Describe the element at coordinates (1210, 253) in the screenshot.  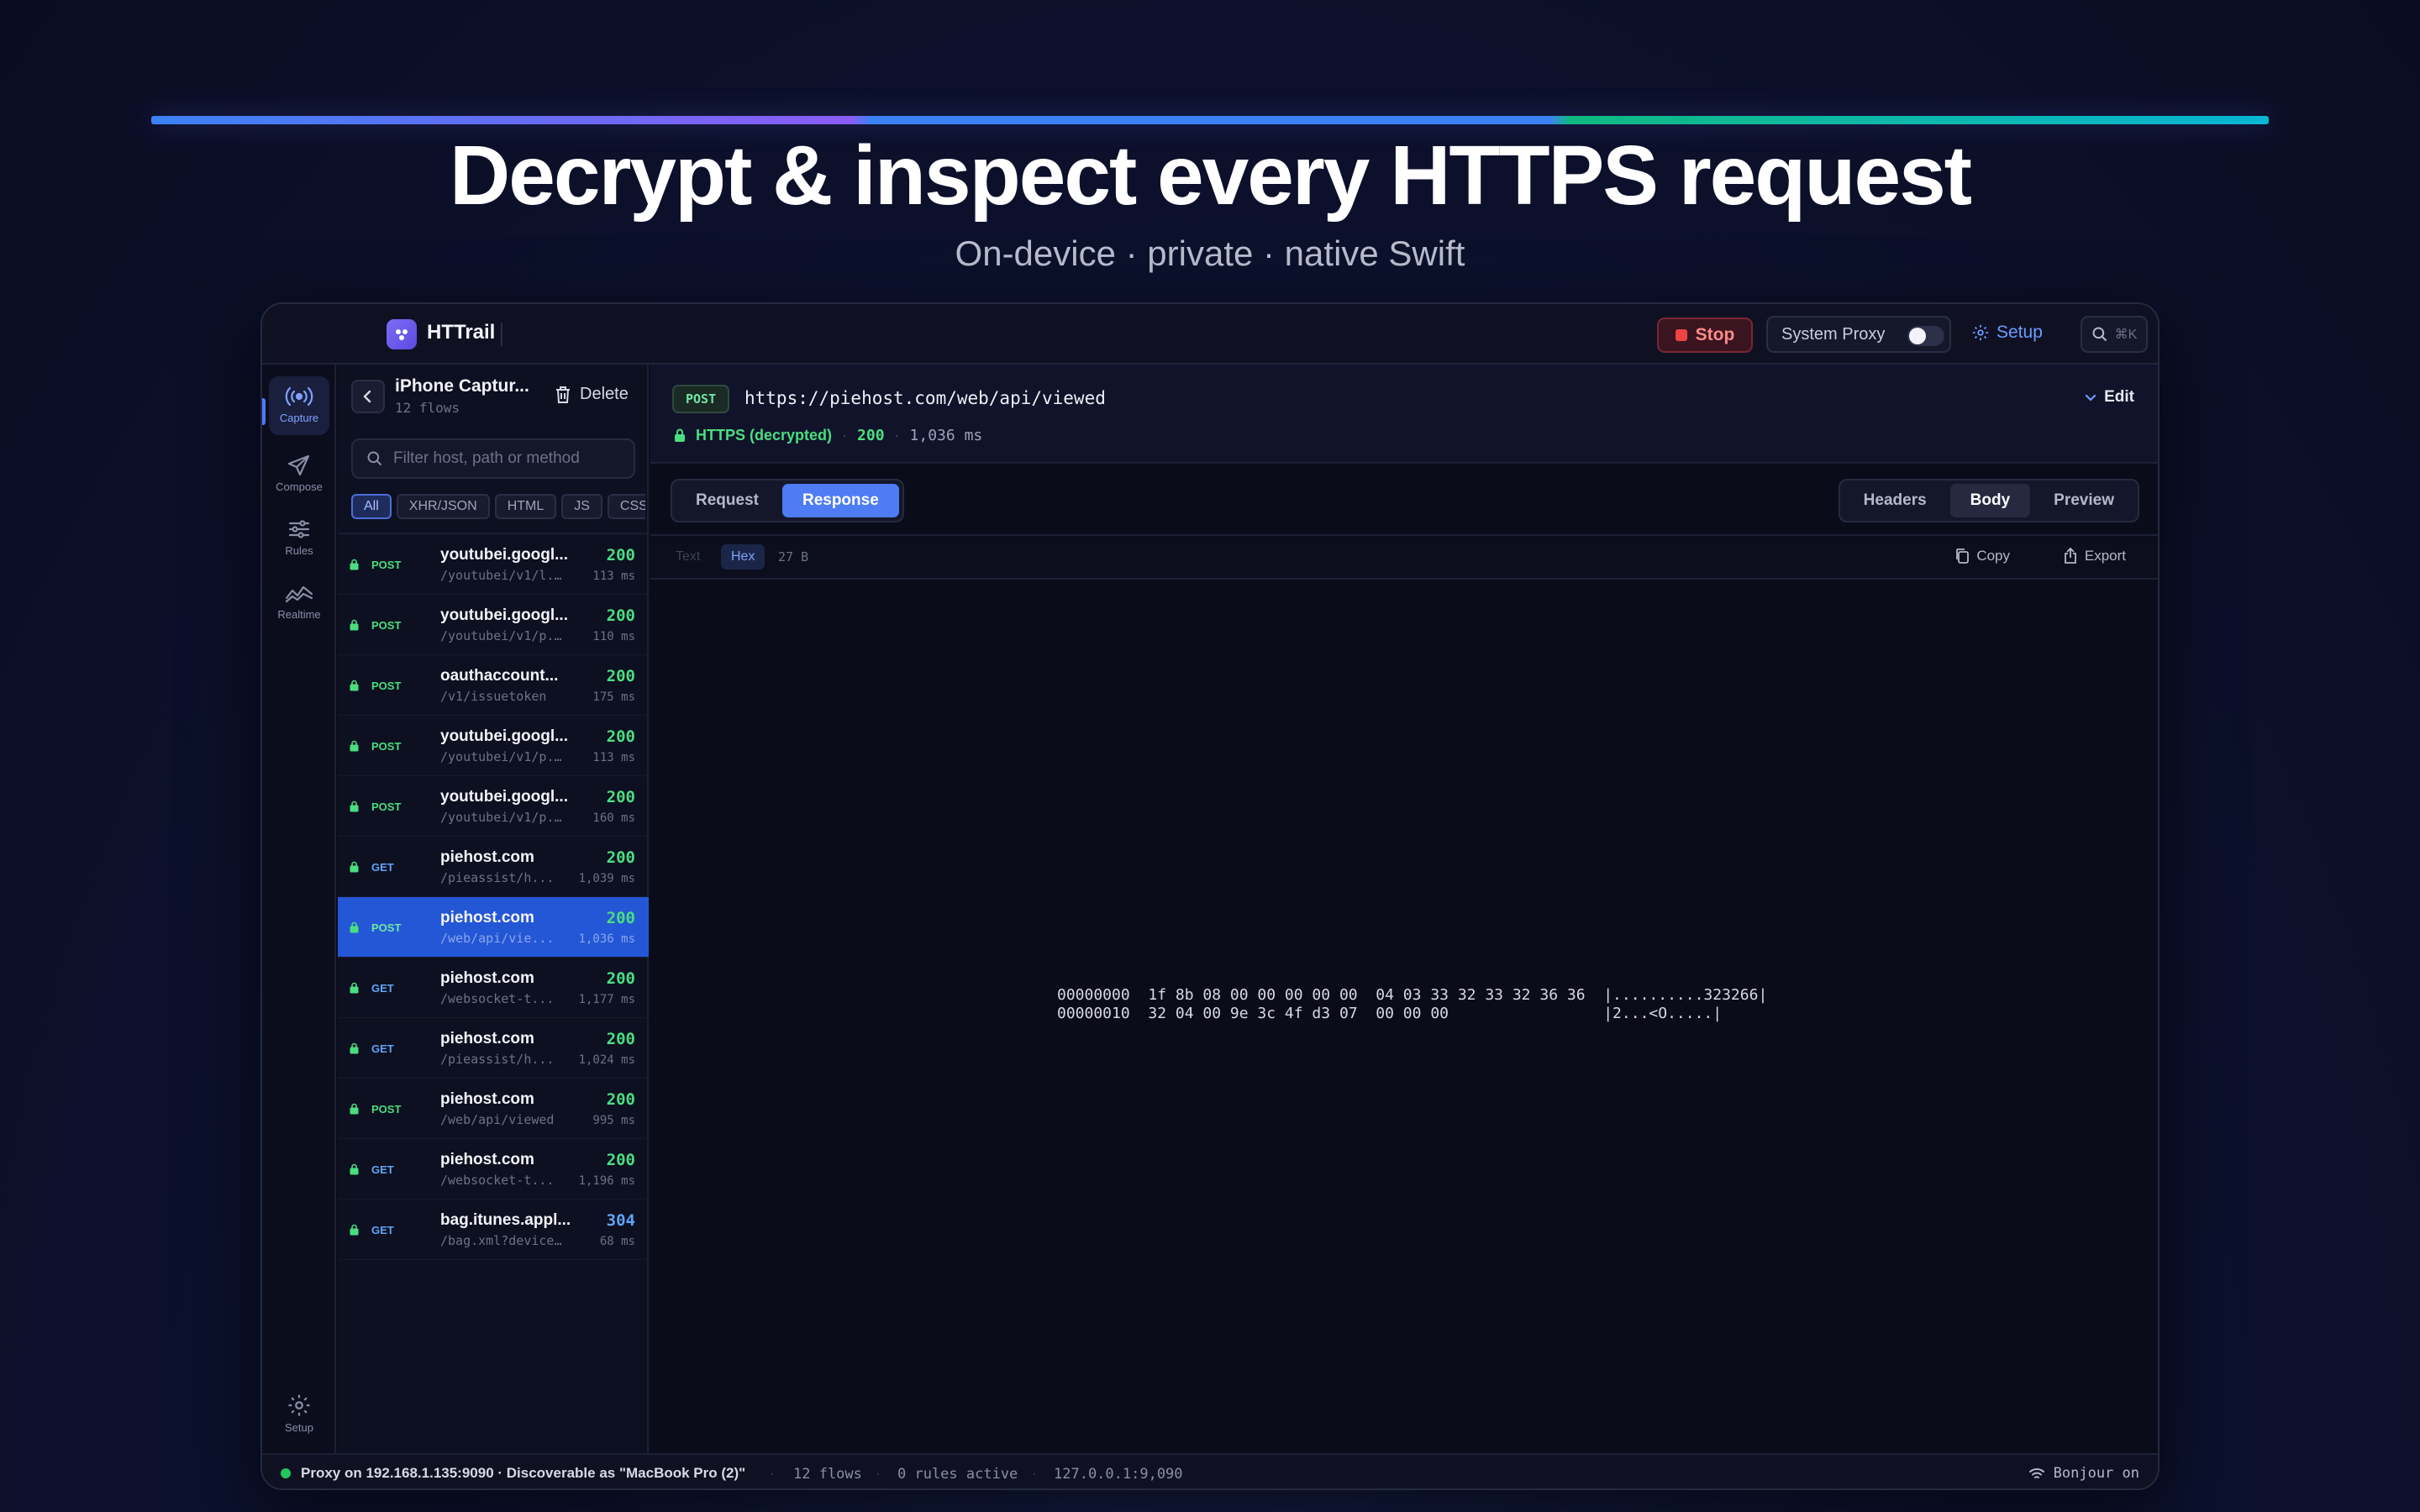
I see `hero-subtitle: On-device · private · native Swift` at that location.